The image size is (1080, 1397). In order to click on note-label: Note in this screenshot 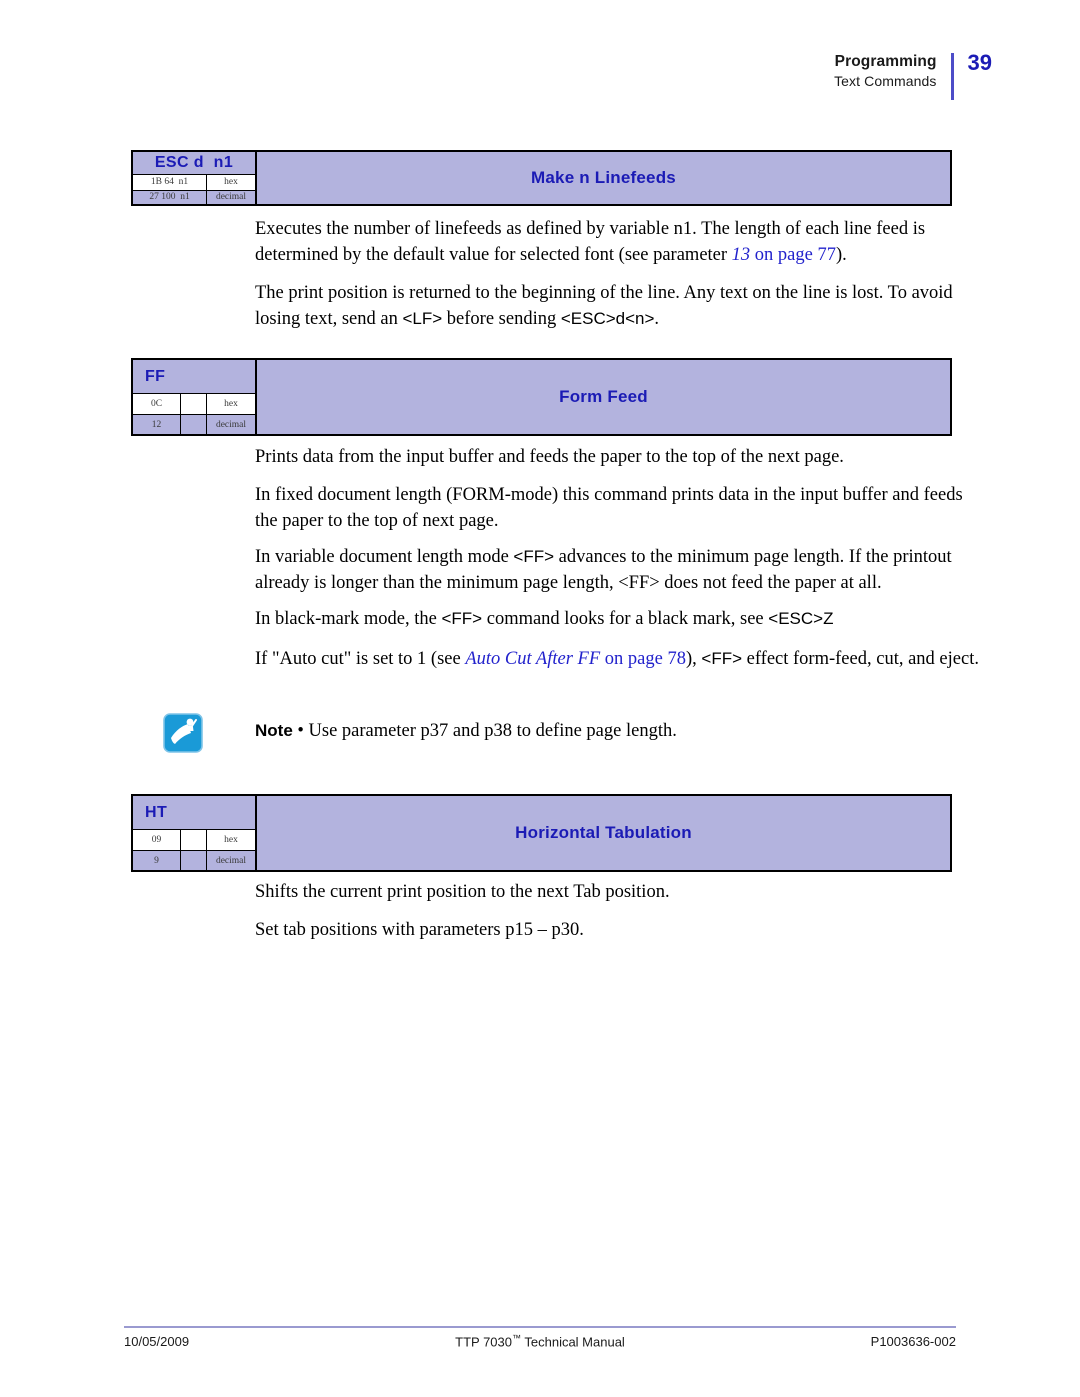, I will do `click(274, 730)`.